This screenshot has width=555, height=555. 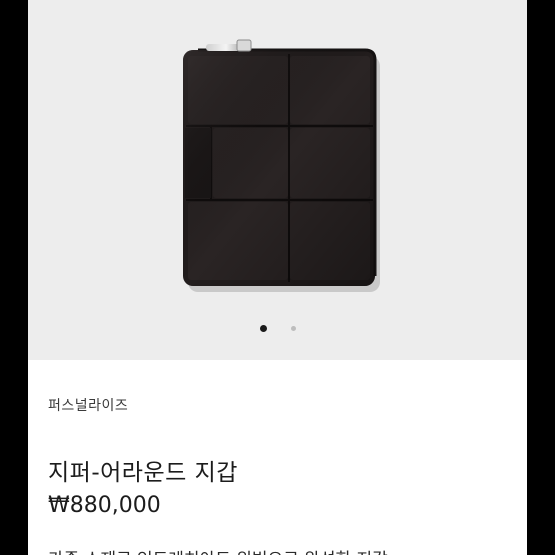 I want to click on product-title: 지퍼-어라운드 지갑, so click(x=143, y=473).